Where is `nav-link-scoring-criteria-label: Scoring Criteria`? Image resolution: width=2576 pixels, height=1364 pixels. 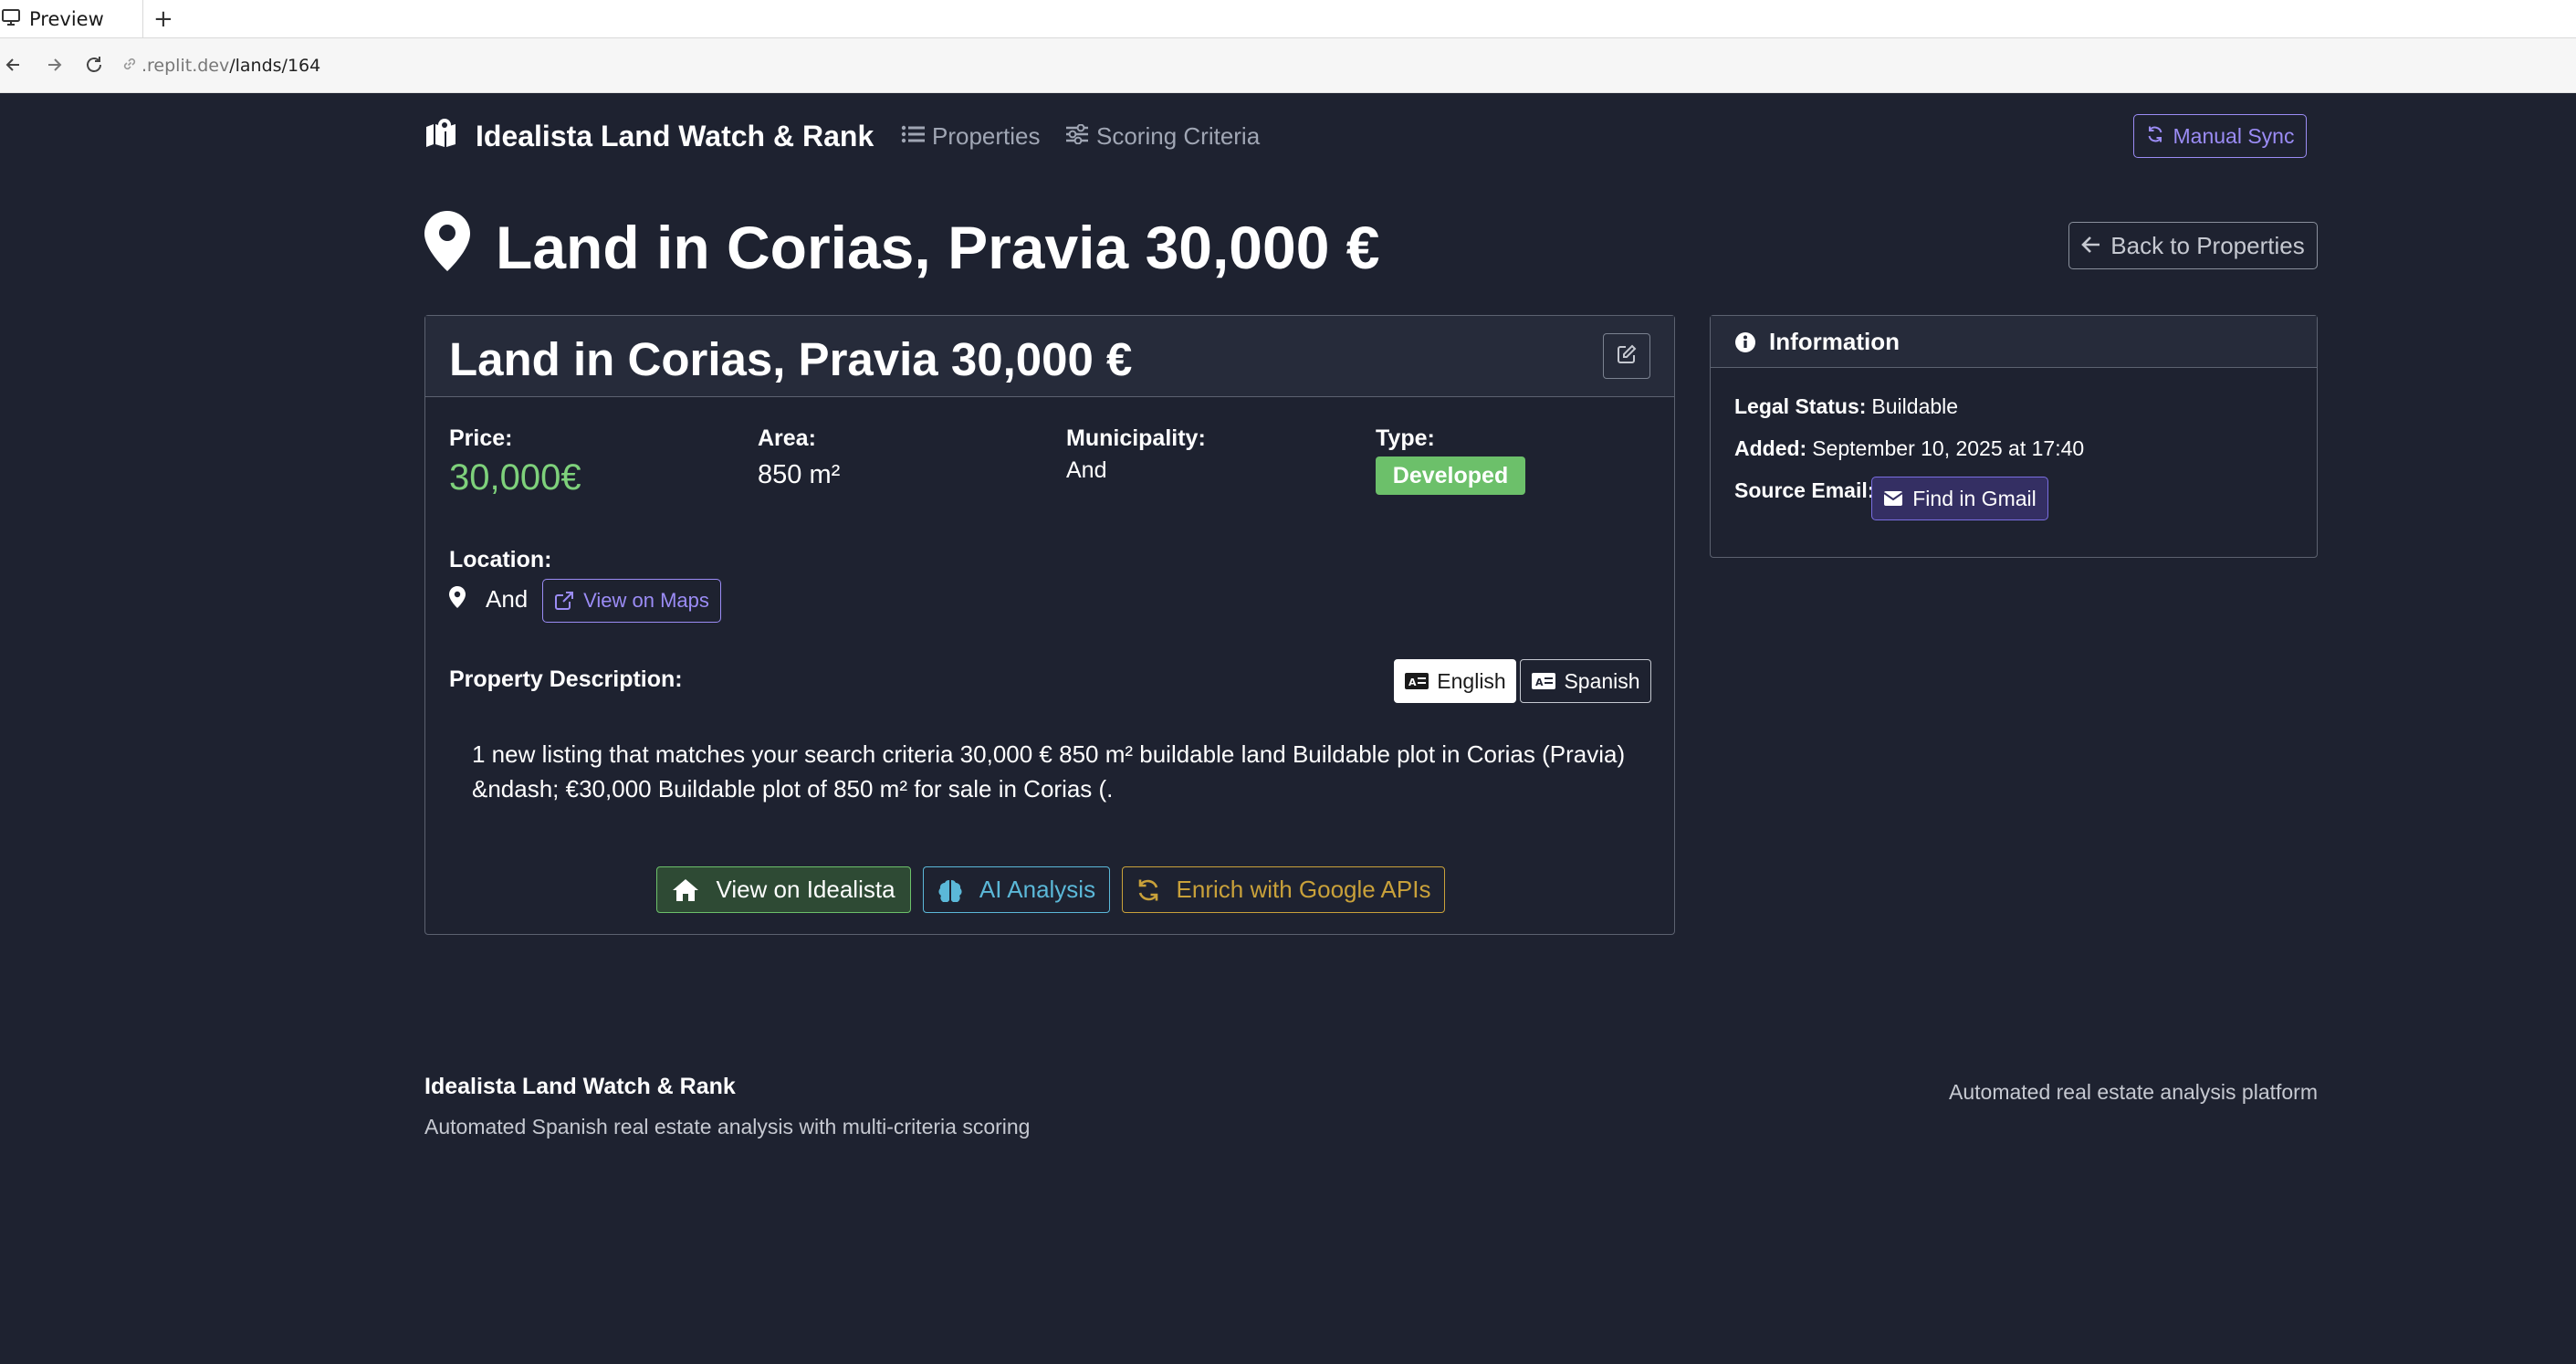 nav-link-scoring-criteria-label: Scoring Criteria is located at coordinates (1178, 135).